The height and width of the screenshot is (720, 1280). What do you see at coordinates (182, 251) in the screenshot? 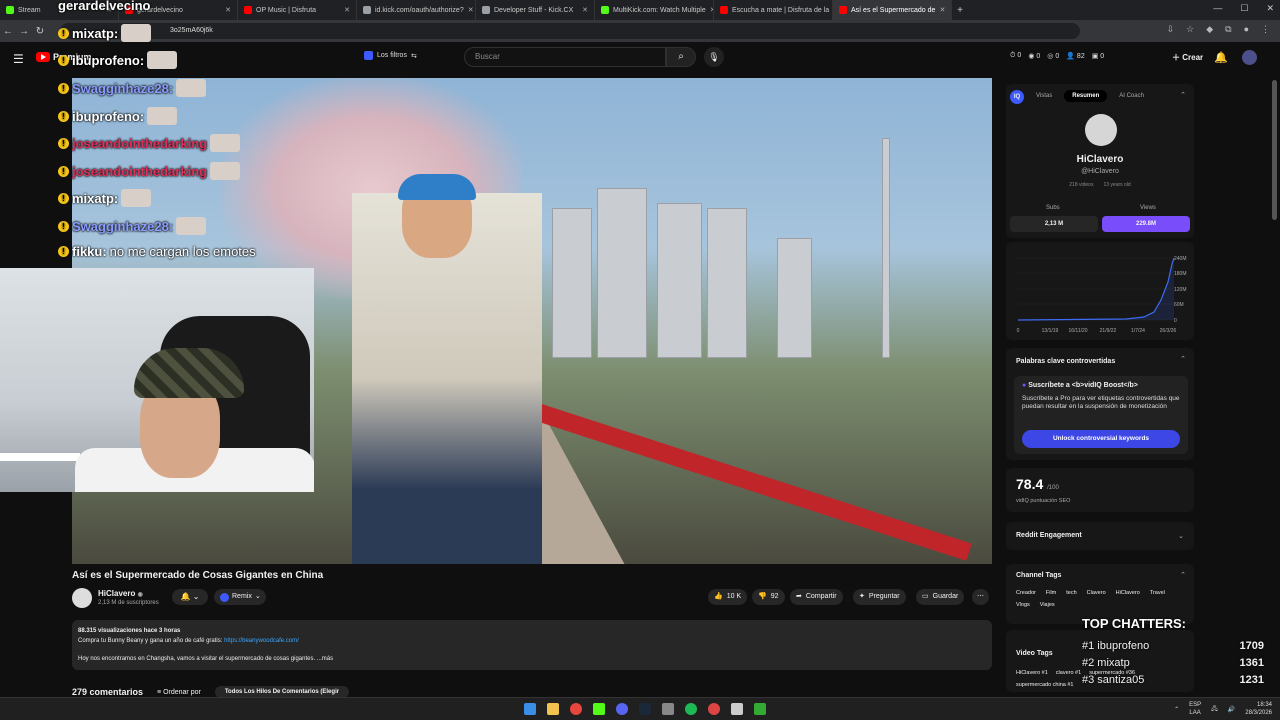
I see `chat-text: no me cargan los emotes` at bounding box center [182, 251].